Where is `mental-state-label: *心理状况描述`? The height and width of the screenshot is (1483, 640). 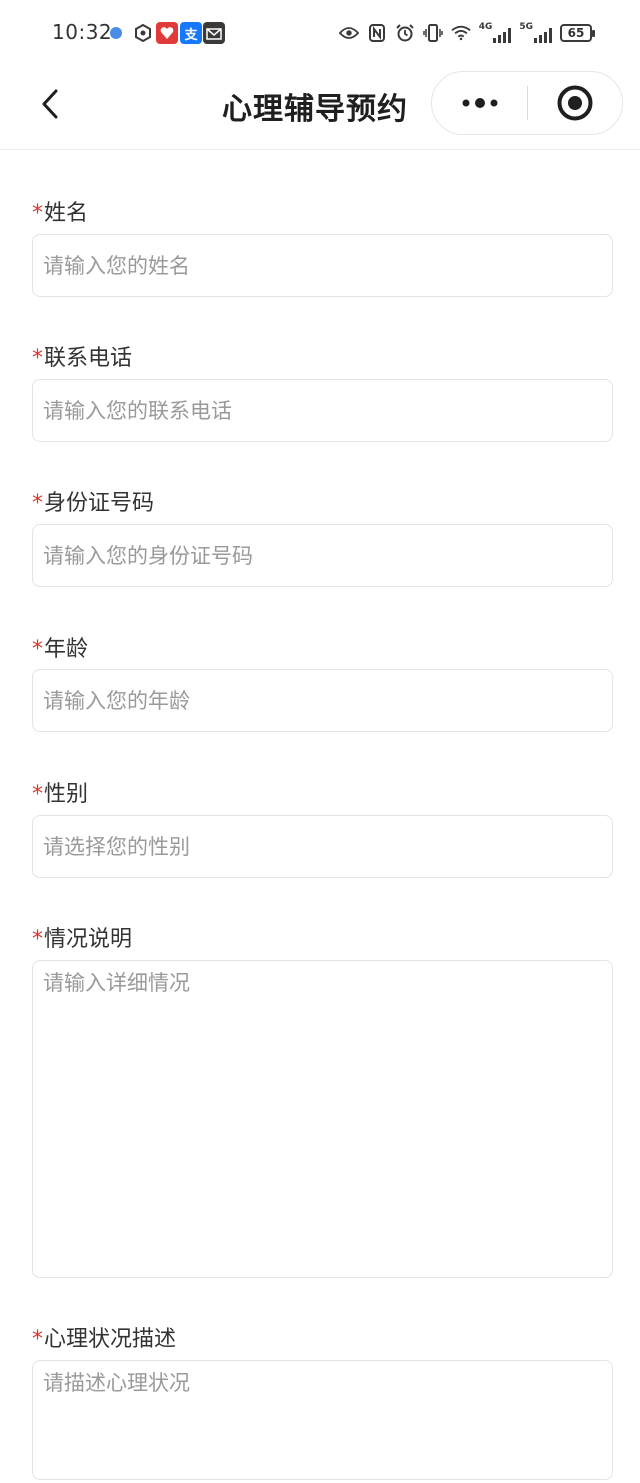 mental-state-label: *心理状况描述 is located at coordinates (104, 1337).